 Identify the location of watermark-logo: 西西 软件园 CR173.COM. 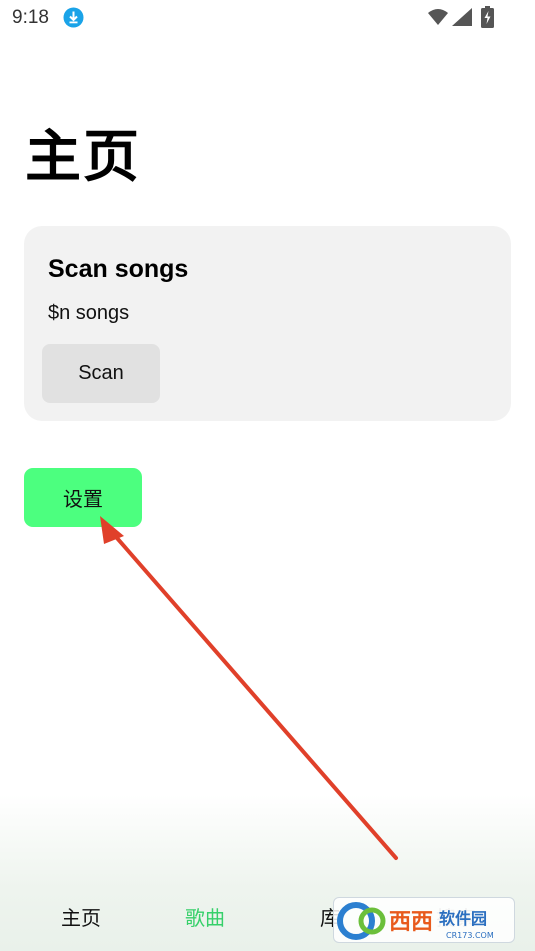
(424, 920).